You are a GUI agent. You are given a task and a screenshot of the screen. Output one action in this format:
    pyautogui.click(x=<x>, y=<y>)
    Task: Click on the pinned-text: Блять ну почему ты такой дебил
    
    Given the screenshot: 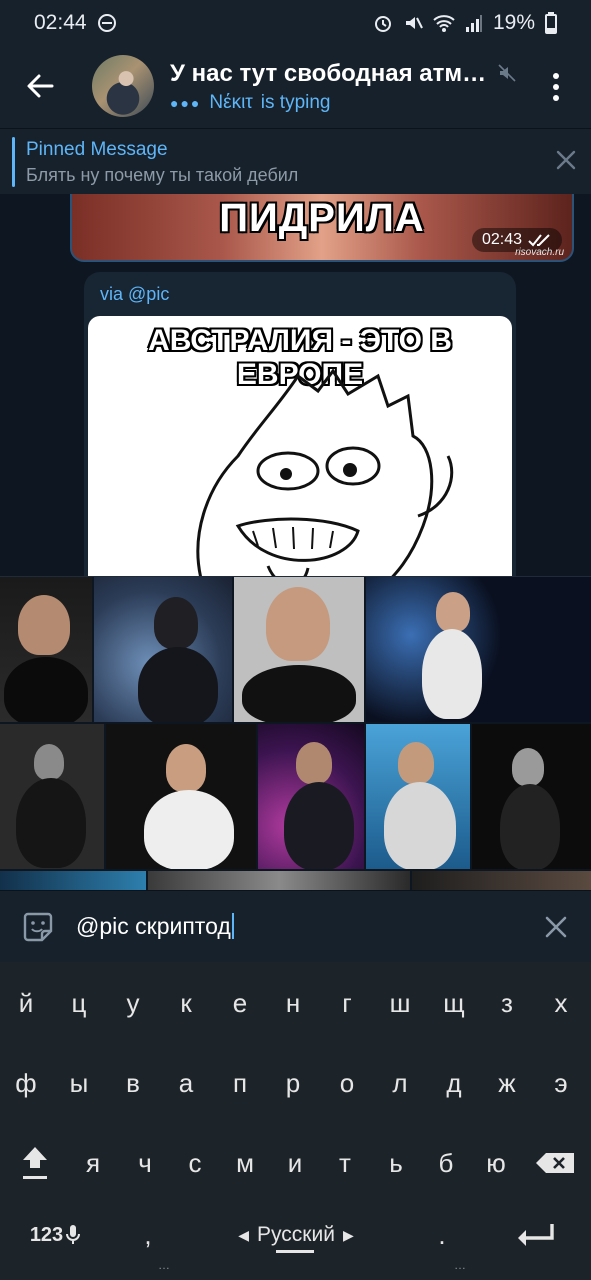 What is the action you would take?
    pyautogui.click(x=162, y=175)
    